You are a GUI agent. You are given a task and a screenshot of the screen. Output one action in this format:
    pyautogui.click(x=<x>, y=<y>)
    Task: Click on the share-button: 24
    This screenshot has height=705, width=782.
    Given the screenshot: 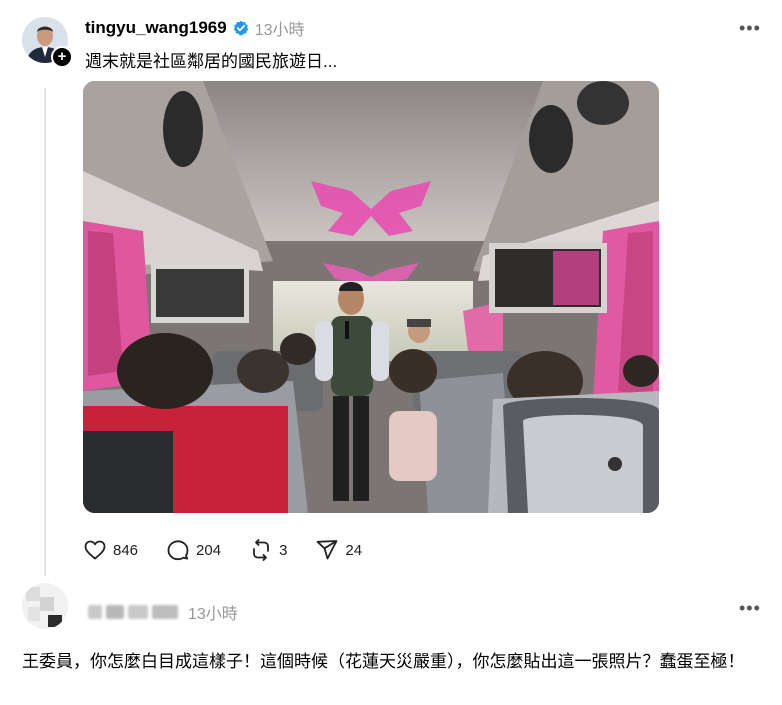 What is the action you would take?
    pyautogui.click(x=338, y=550)
    